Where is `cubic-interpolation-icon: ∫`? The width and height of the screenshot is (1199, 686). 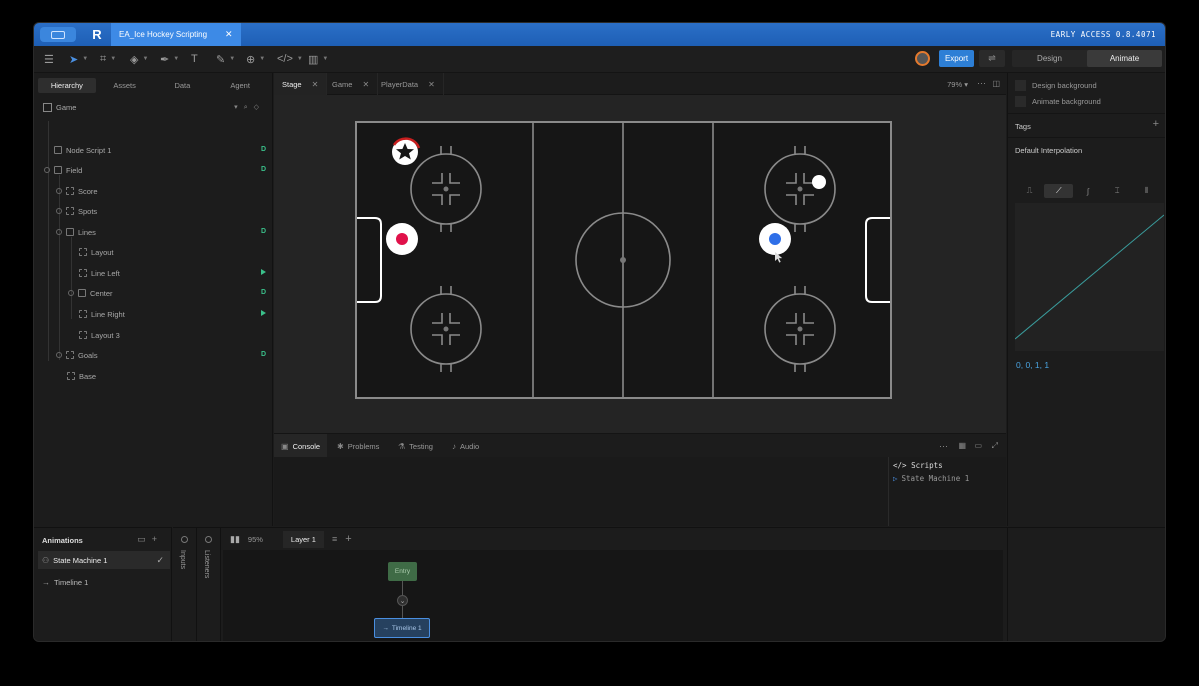 cubic-interpolation-icon: ∫ is located at coordinates (1087, 191).